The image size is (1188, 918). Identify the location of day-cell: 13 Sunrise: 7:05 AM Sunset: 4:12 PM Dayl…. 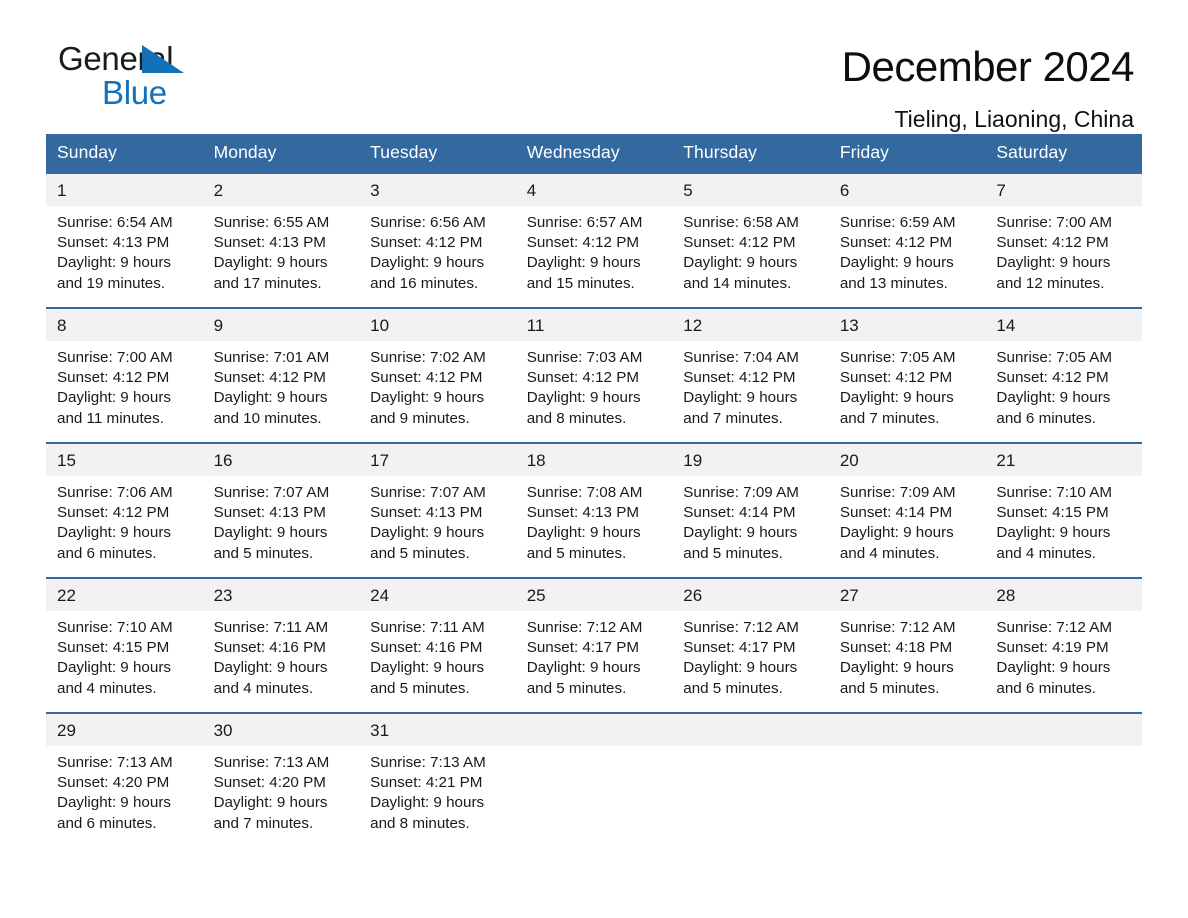
(907, 375).